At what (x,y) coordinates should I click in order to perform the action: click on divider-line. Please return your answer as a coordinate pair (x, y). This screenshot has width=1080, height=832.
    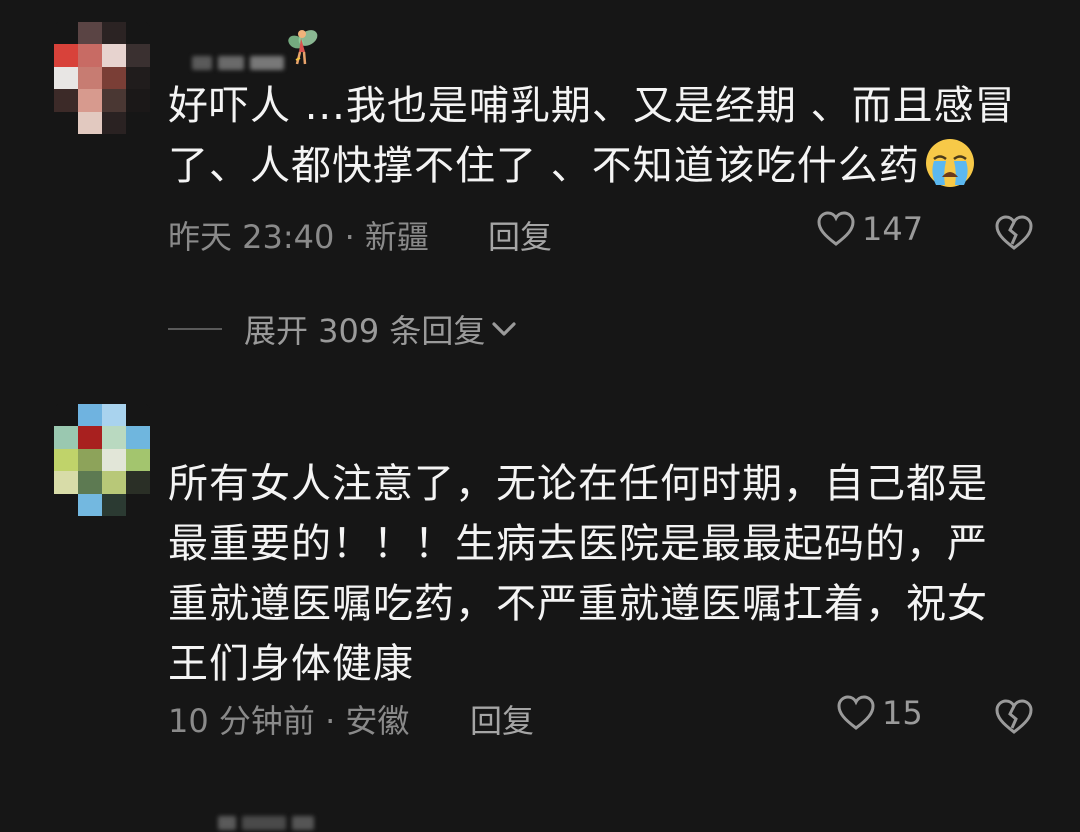
    Looking at the image, I should click on (195, 329).